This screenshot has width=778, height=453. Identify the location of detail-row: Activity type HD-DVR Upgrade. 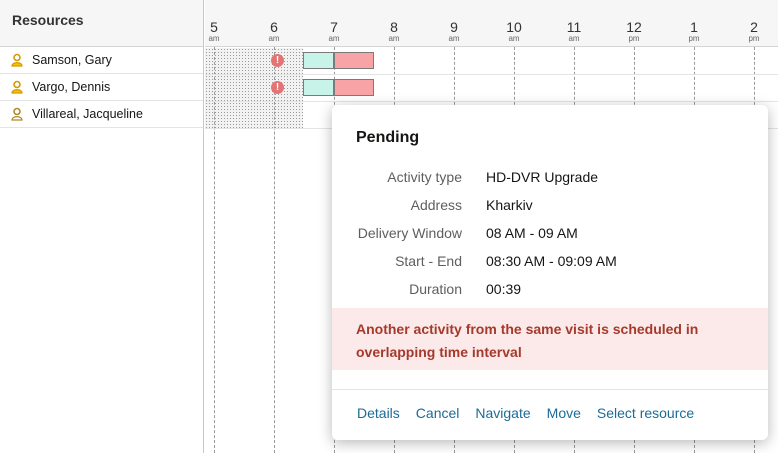
(550, 177).